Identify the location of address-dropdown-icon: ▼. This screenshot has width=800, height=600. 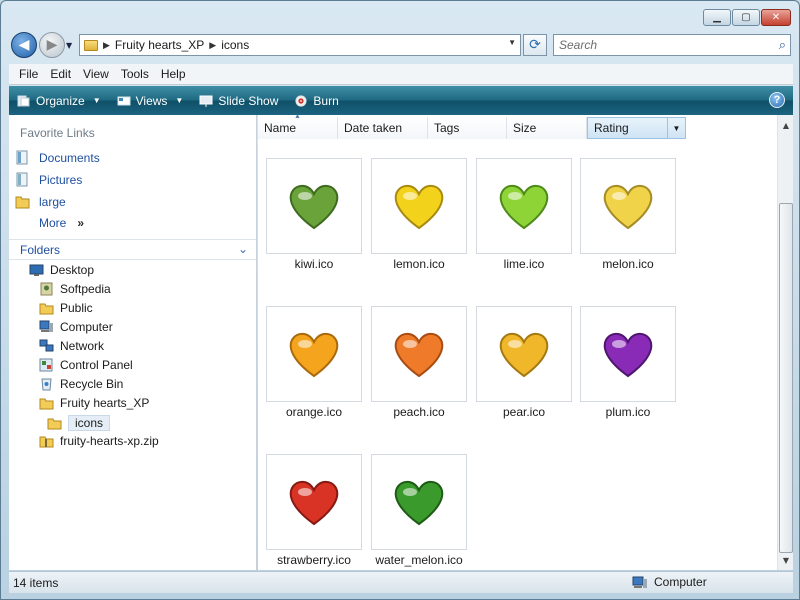
(512, 42).